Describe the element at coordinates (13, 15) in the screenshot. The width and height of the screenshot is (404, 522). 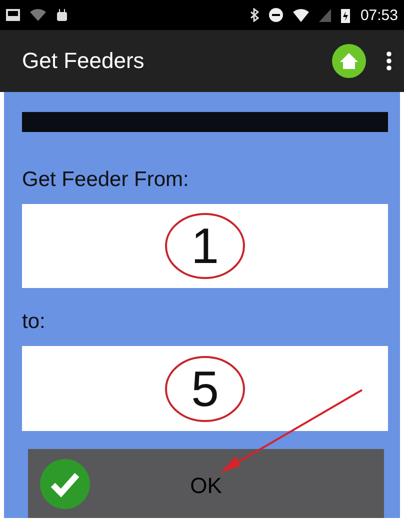
I see `image-icon` at that location.